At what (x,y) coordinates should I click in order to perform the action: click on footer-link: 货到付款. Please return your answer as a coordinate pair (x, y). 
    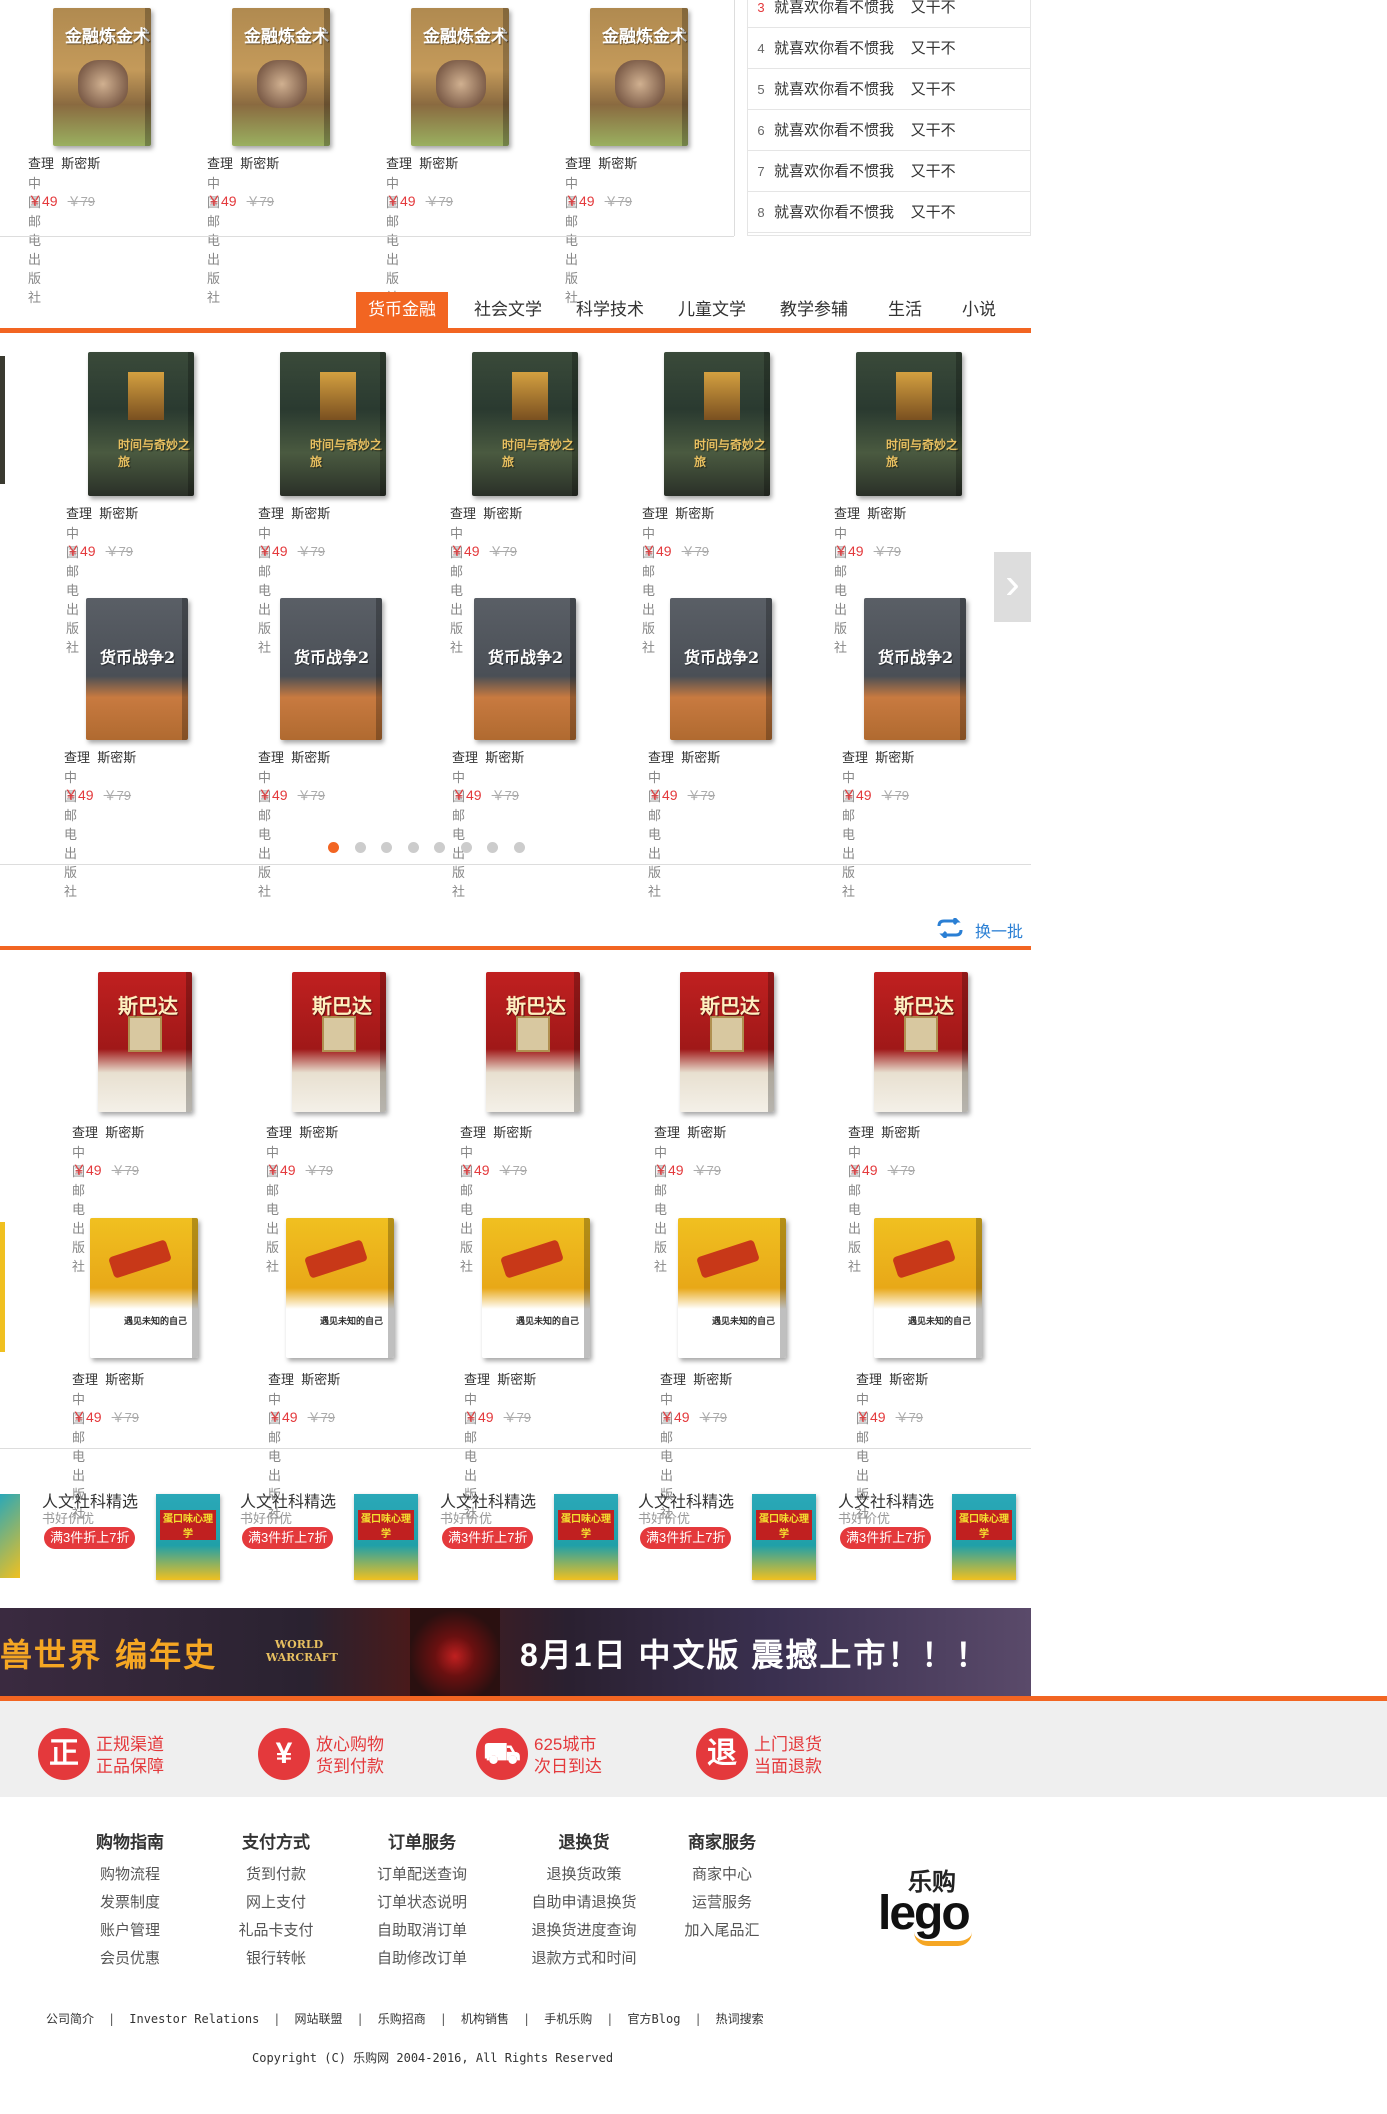
    Looking at the image, I should click on (276, 1875).